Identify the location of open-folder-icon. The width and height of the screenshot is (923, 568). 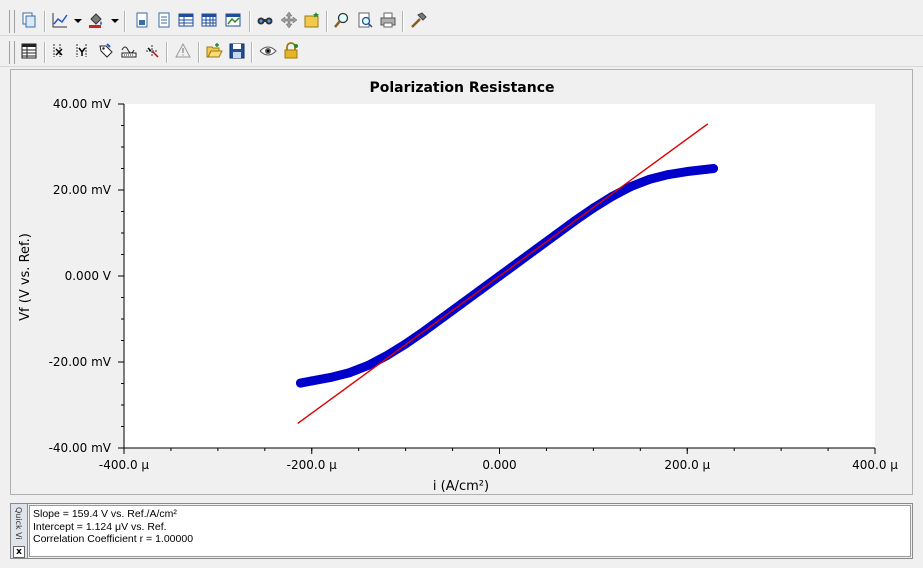
(214, 51).